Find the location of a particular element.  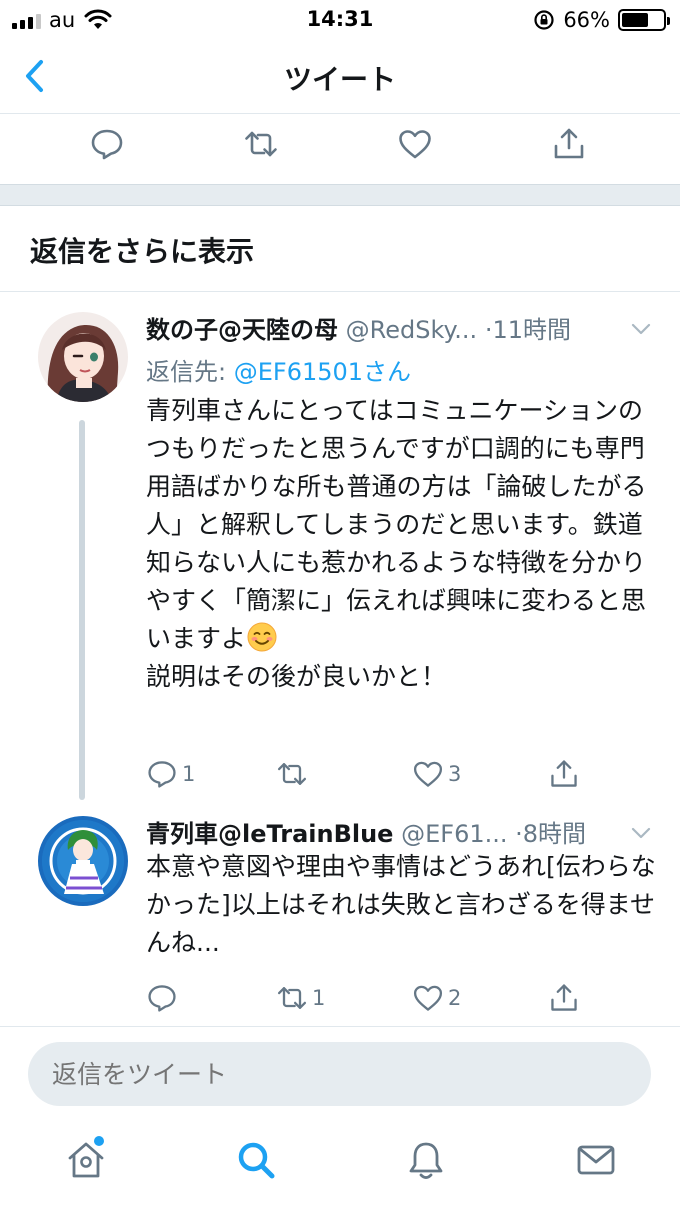

reply-to-line: 返信先: @EF61501さん is located at coordinates (278, 369).